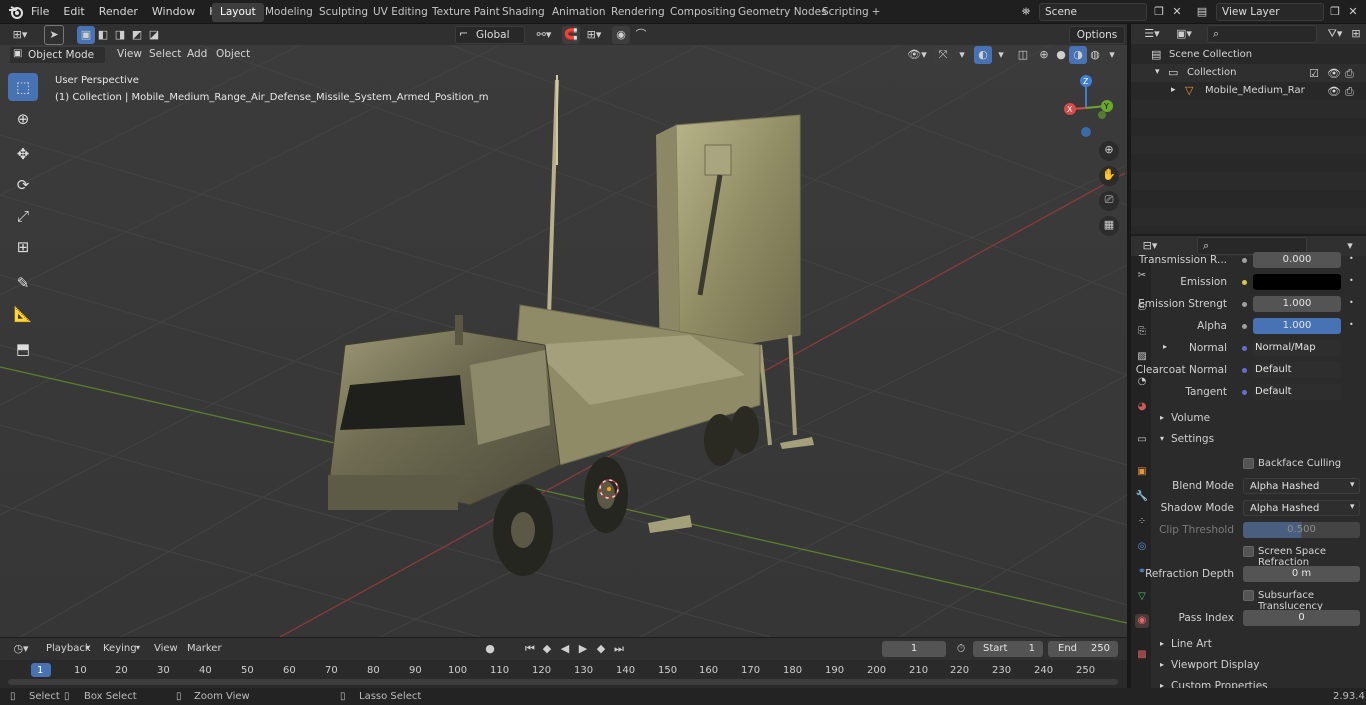 This screenshot has height=705, width=1366. Describe the element at coordinates (1109, 226) in the screenshot. I see `ortho-grid-icon: ▦` at that location.